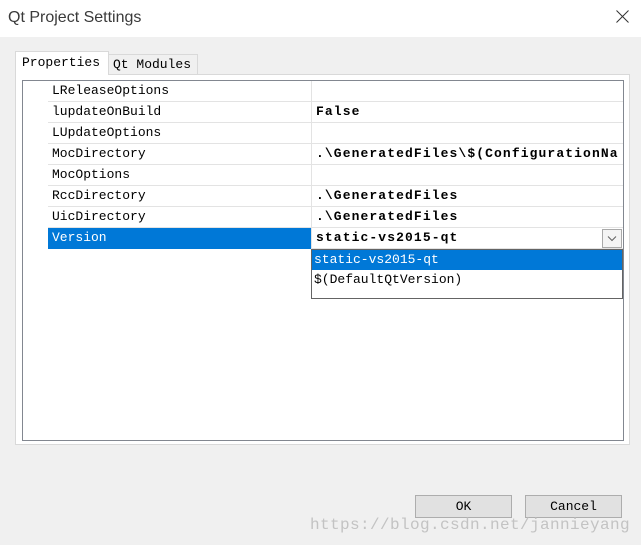  Describe the element at coordinates (179, 217) in the screenshot. I see `property-name: UicDirectory` at that location.